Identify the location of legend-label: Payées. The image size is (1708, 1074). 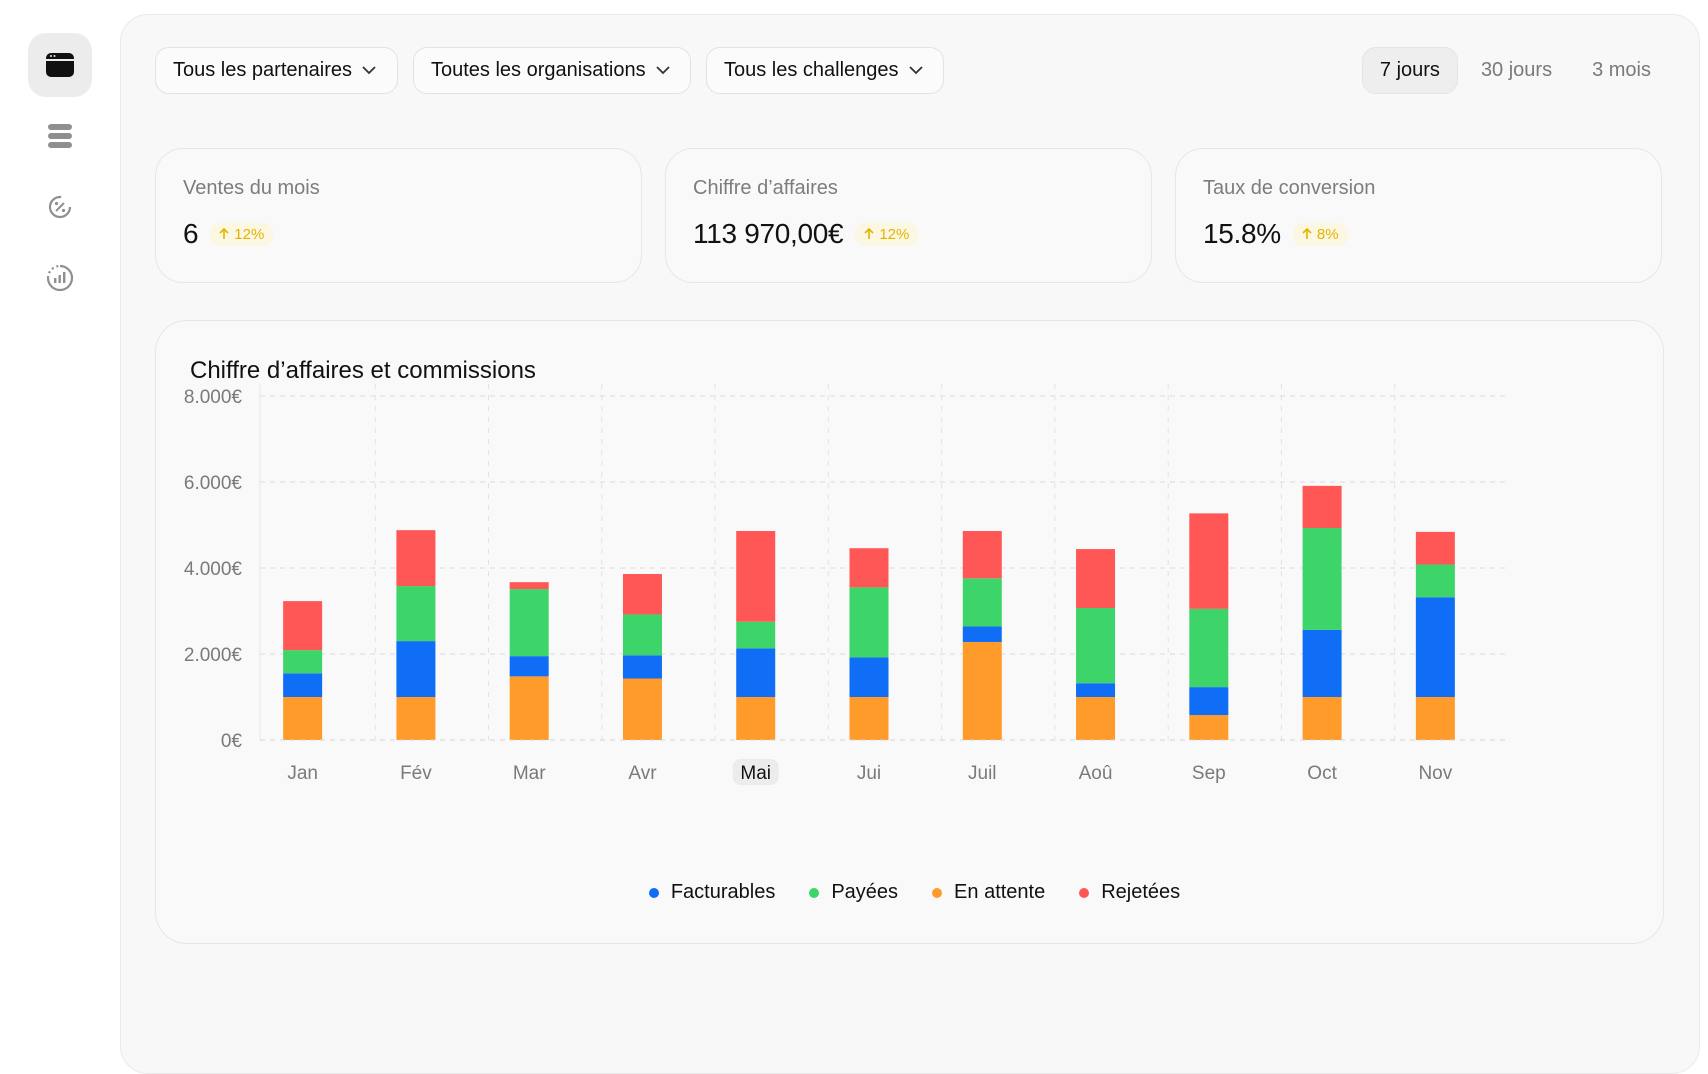
(865, 892).